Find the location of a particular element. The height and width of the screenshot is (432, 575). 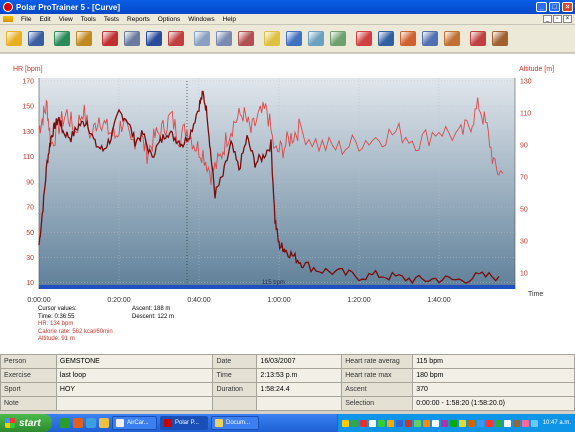

close-button: × is located at coordinates (567, 7).